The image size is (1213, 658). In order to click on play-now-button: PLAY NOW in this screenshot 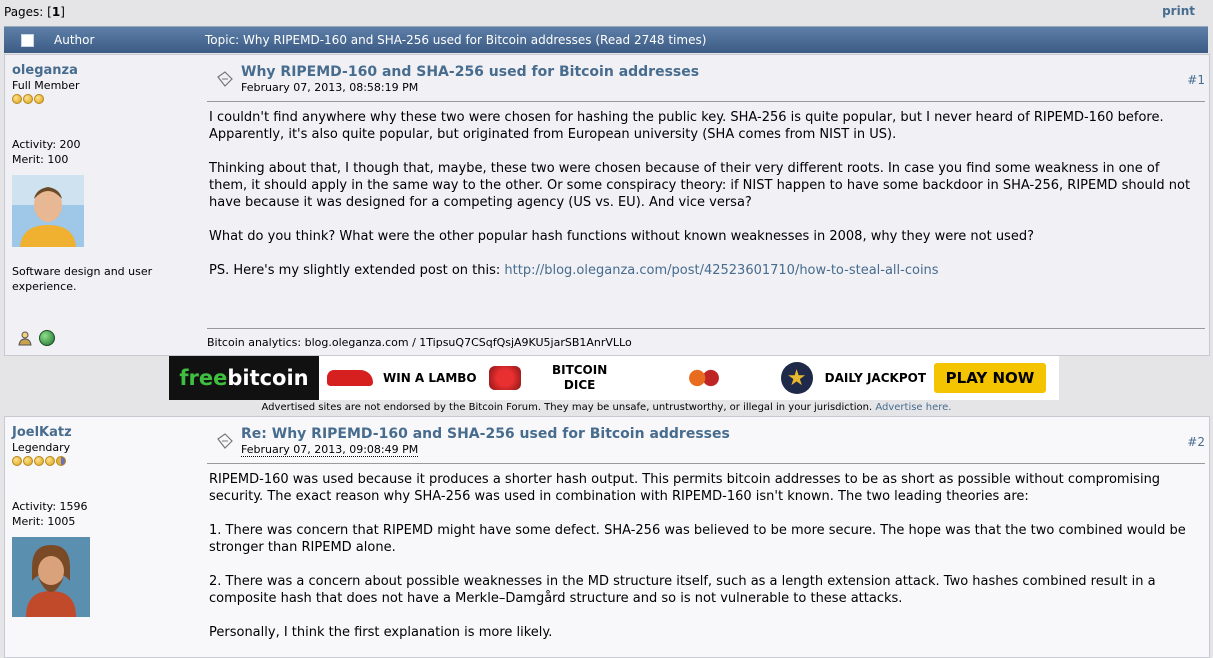, I will do `click(990, 378)`.